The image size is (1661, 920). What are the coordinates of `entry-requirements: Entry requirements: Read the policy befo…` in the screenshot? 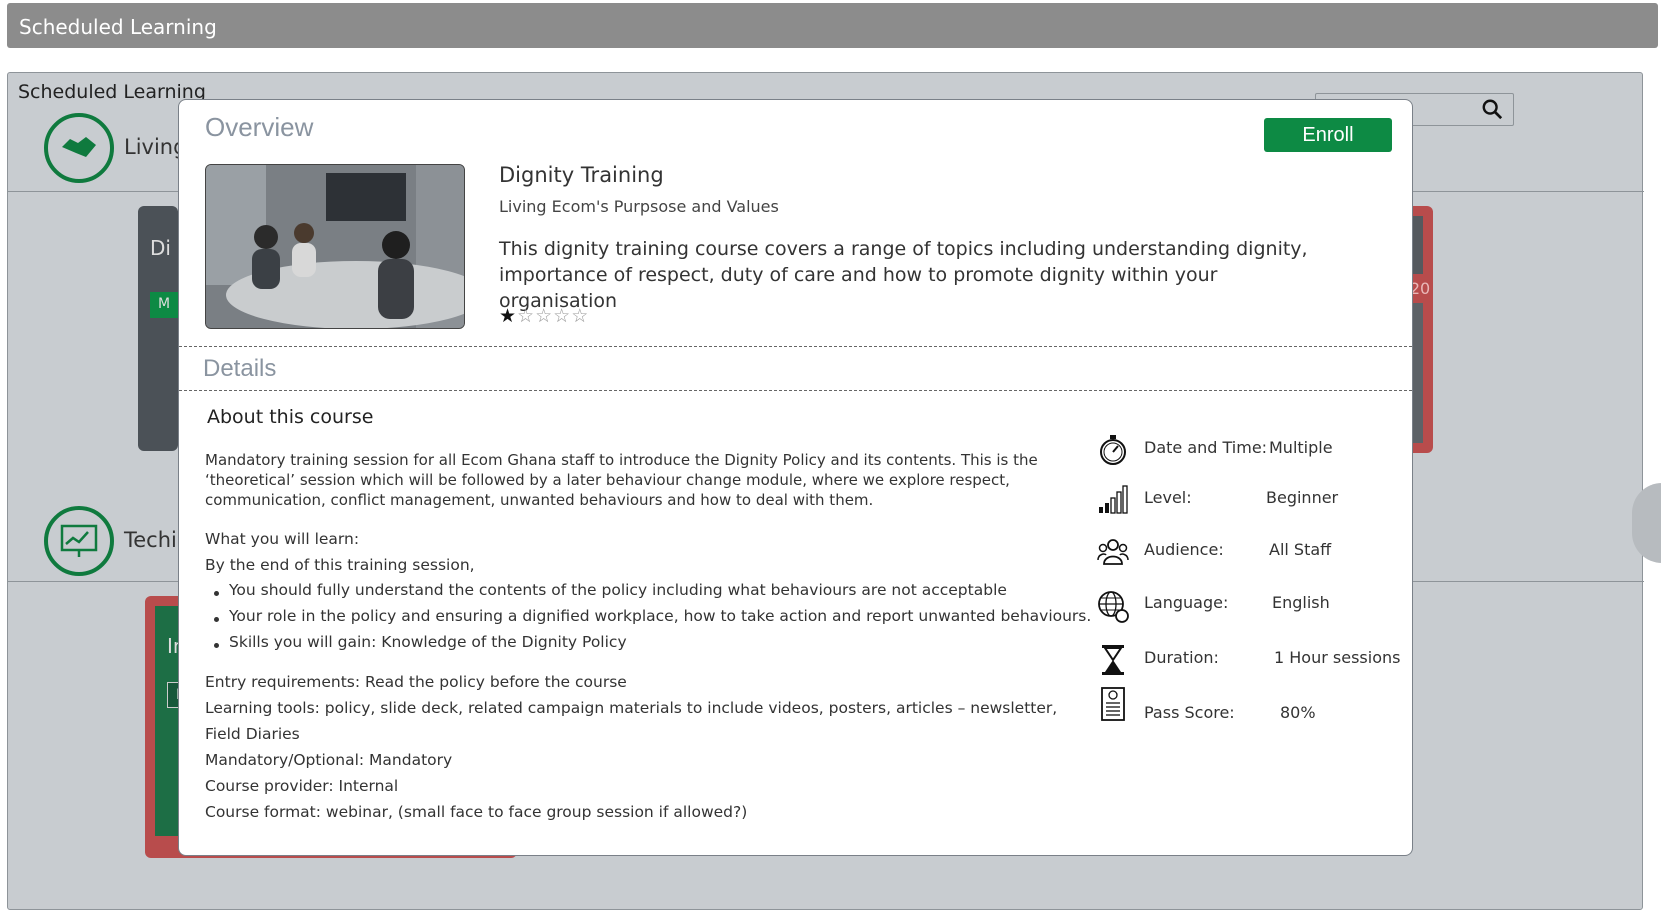 It's located at (416, 682).